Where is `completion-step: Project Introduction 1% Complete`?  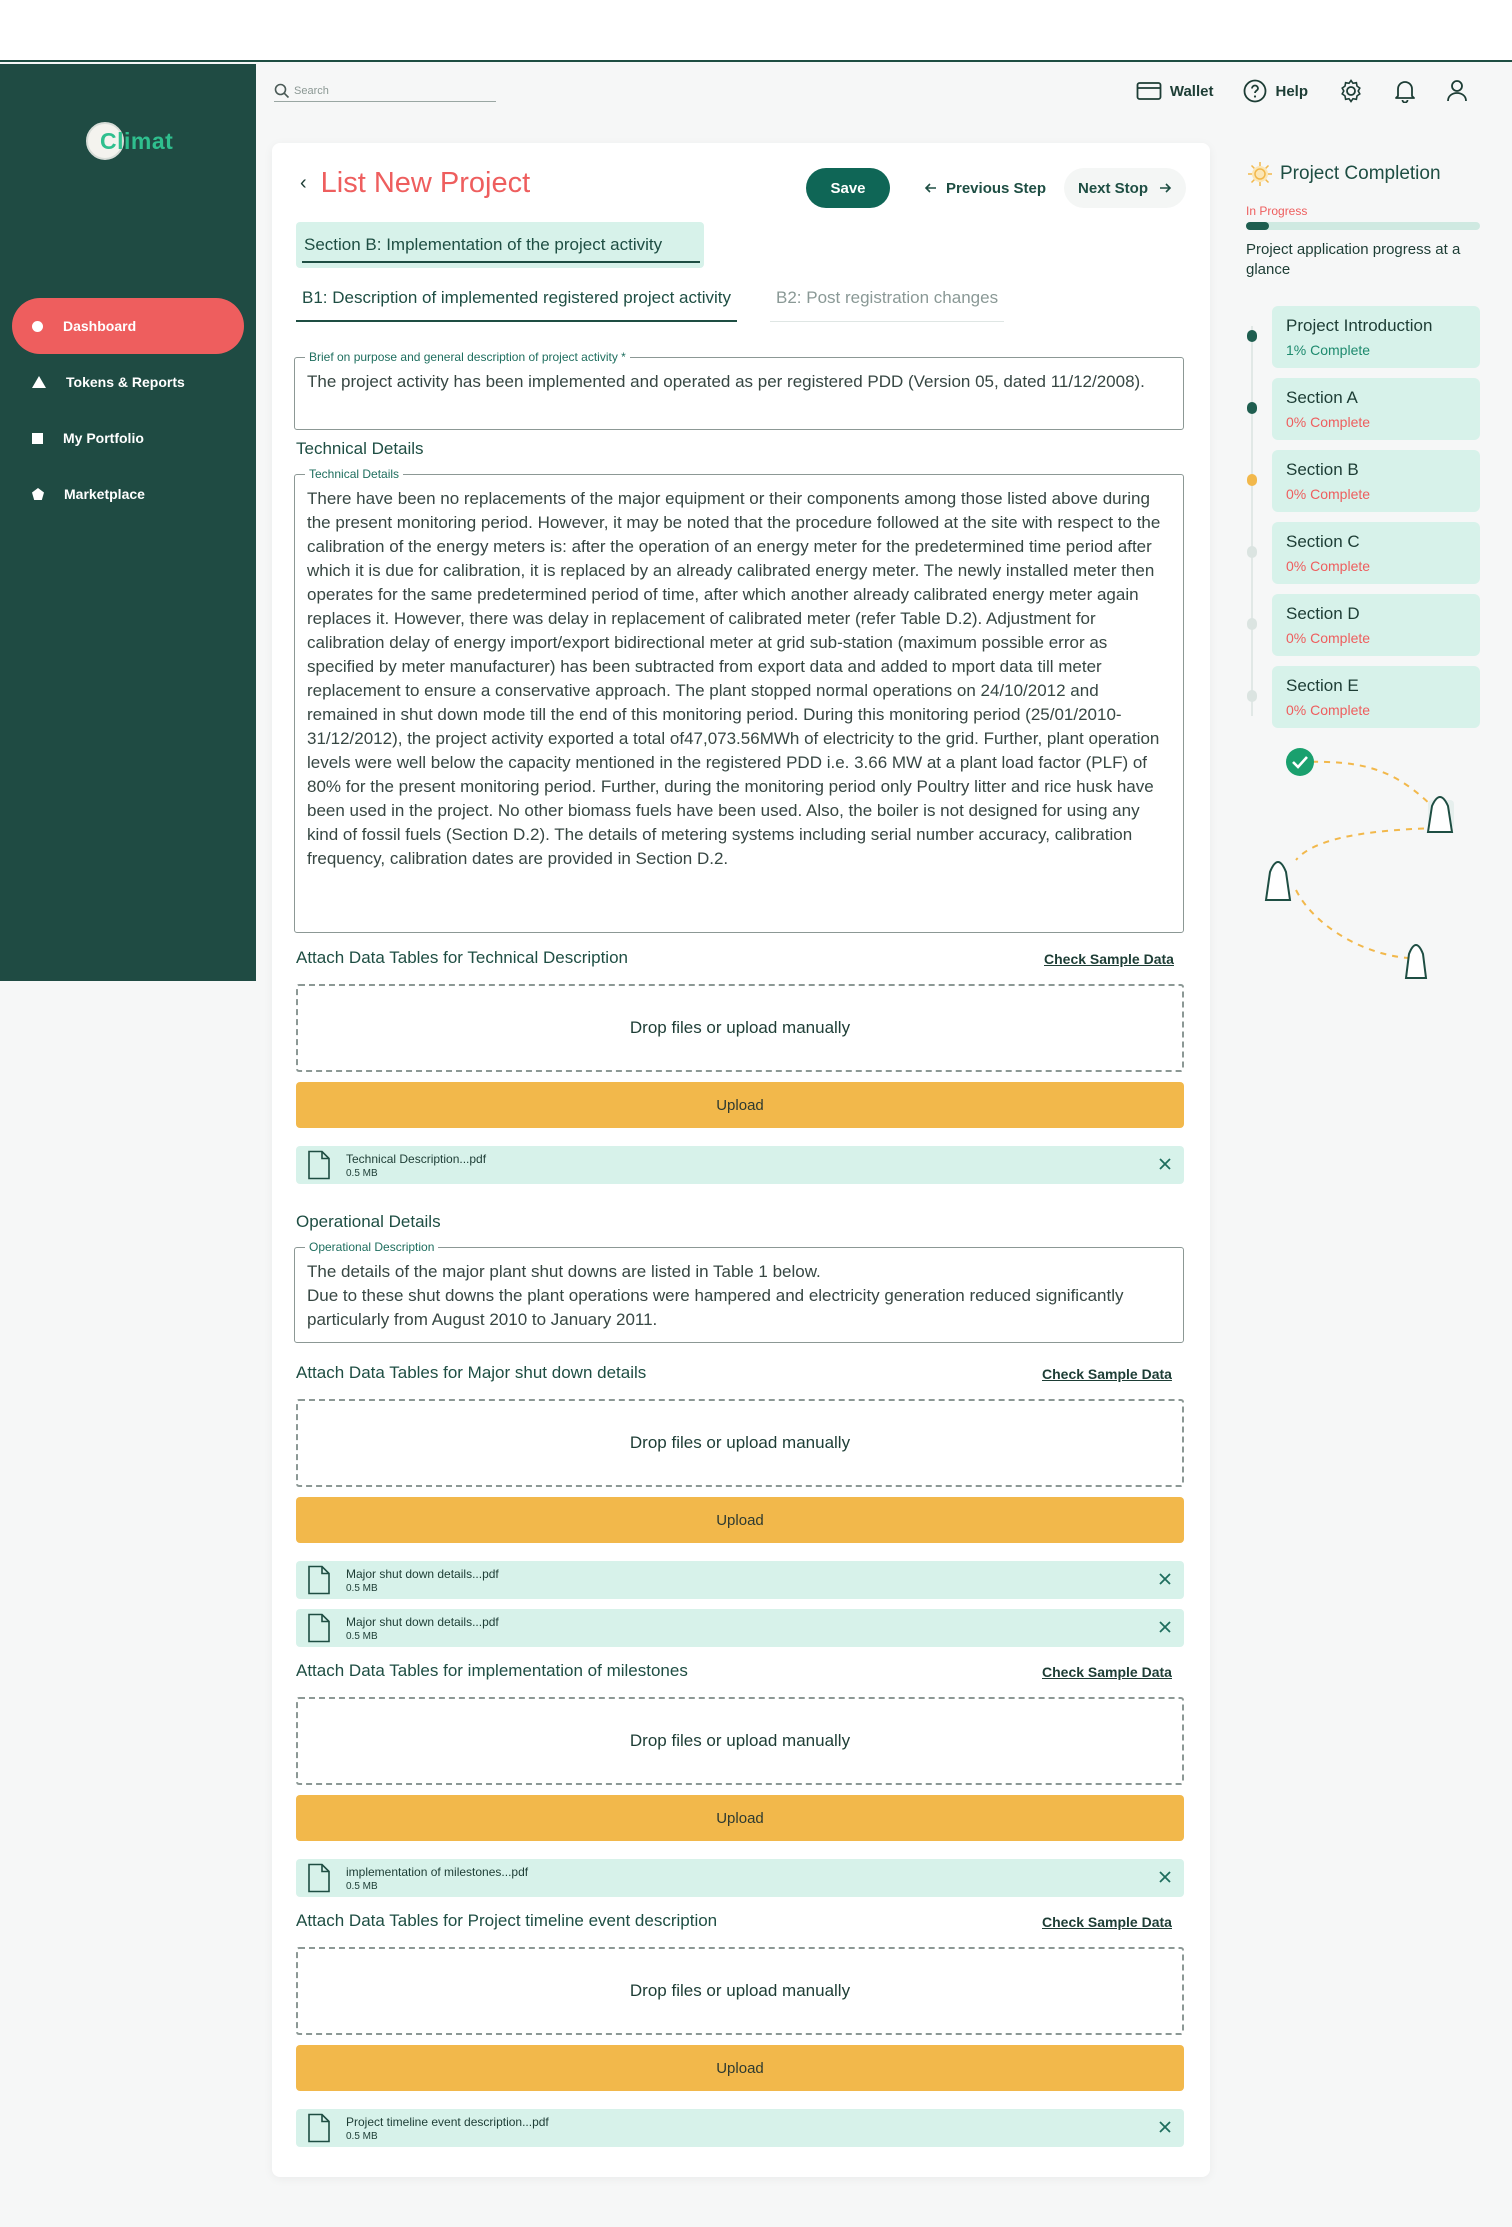
completion-step: Project Introduction 1% Complete is located at coordinates (1376, 337).